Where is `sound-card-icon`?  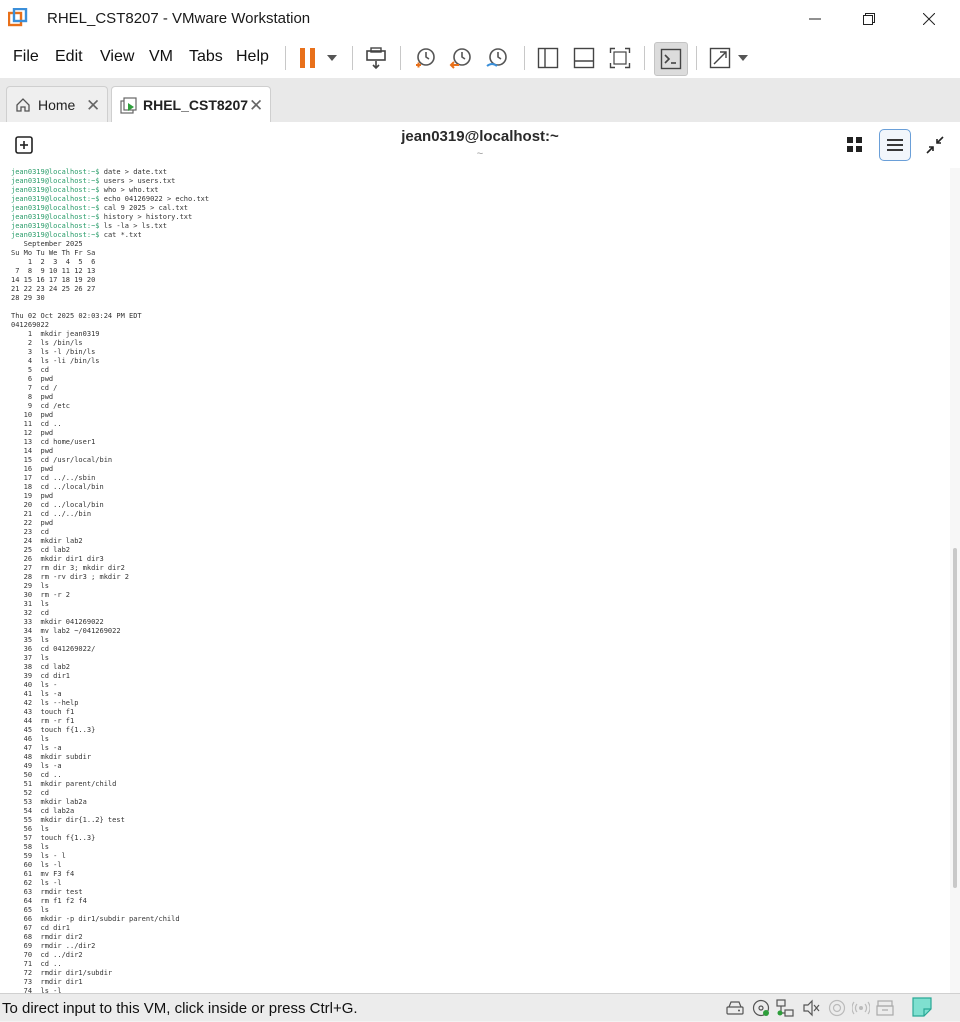
sound-card-icon is located at coordinates (811, 1008).